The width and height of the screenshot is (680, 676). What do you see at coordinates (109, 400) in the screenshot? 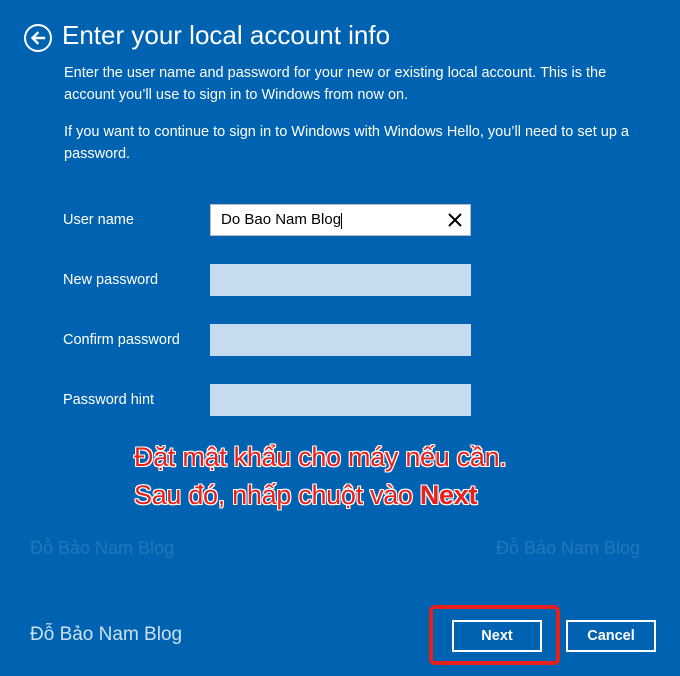
I see `password-hint-label: Password hint` at bounding box center [109, 400].